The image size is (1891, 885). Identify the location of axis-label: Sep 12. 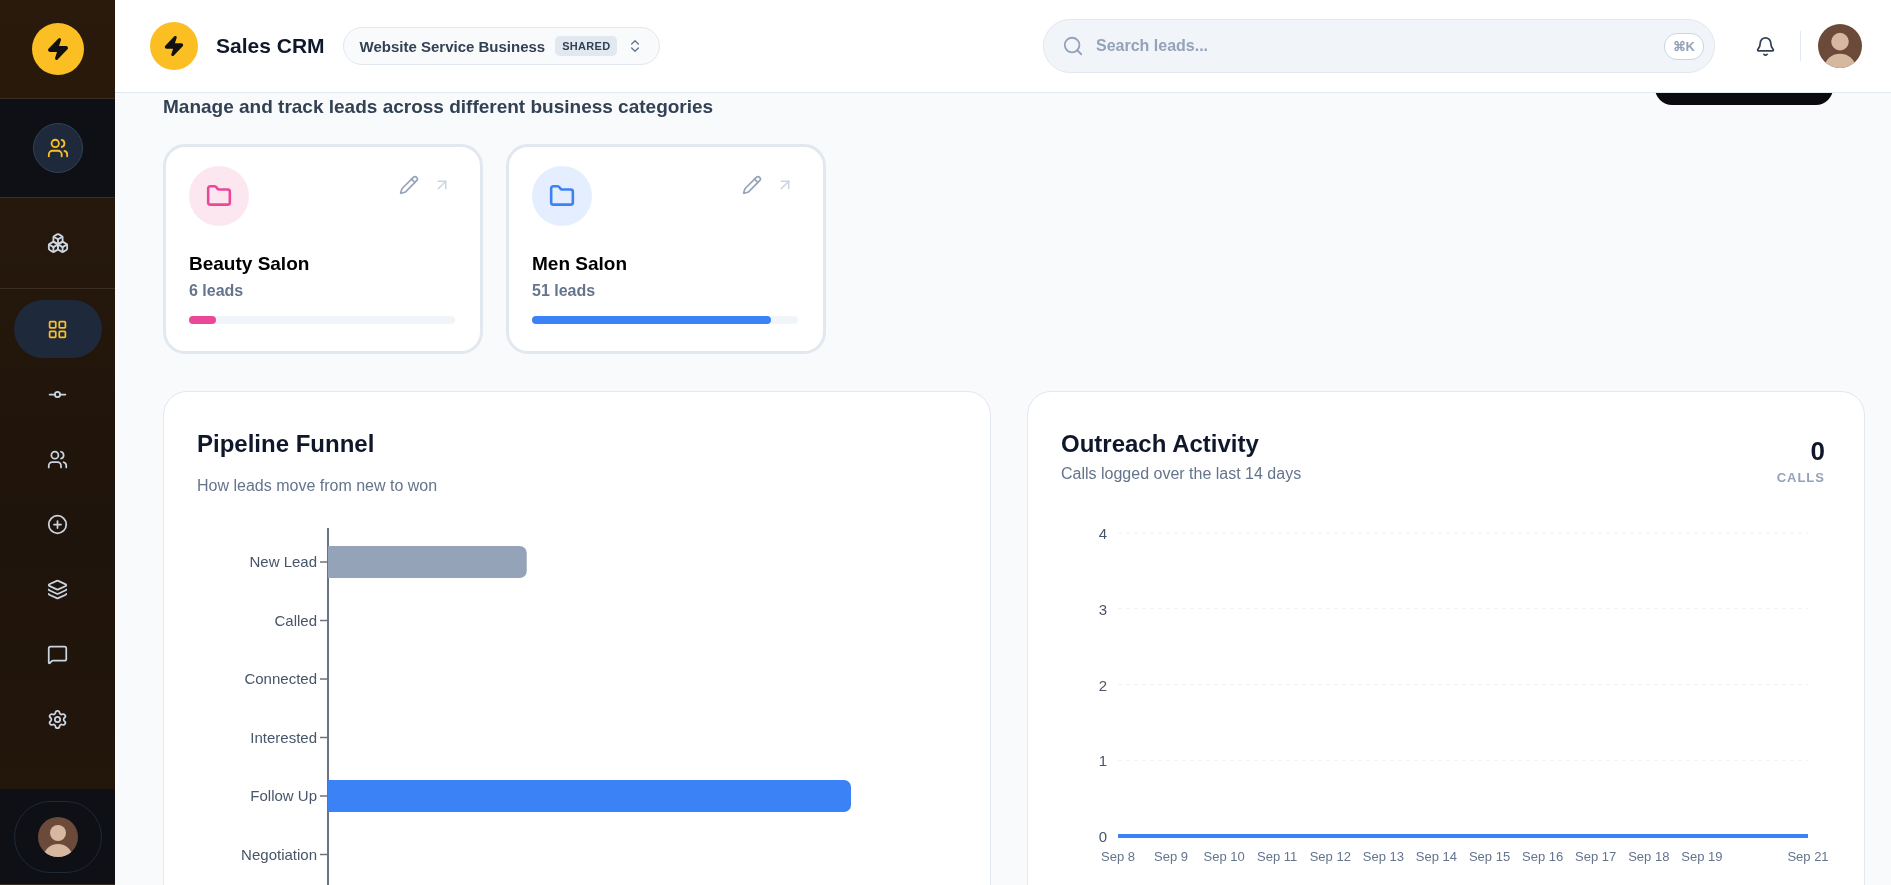
(1330, 856).